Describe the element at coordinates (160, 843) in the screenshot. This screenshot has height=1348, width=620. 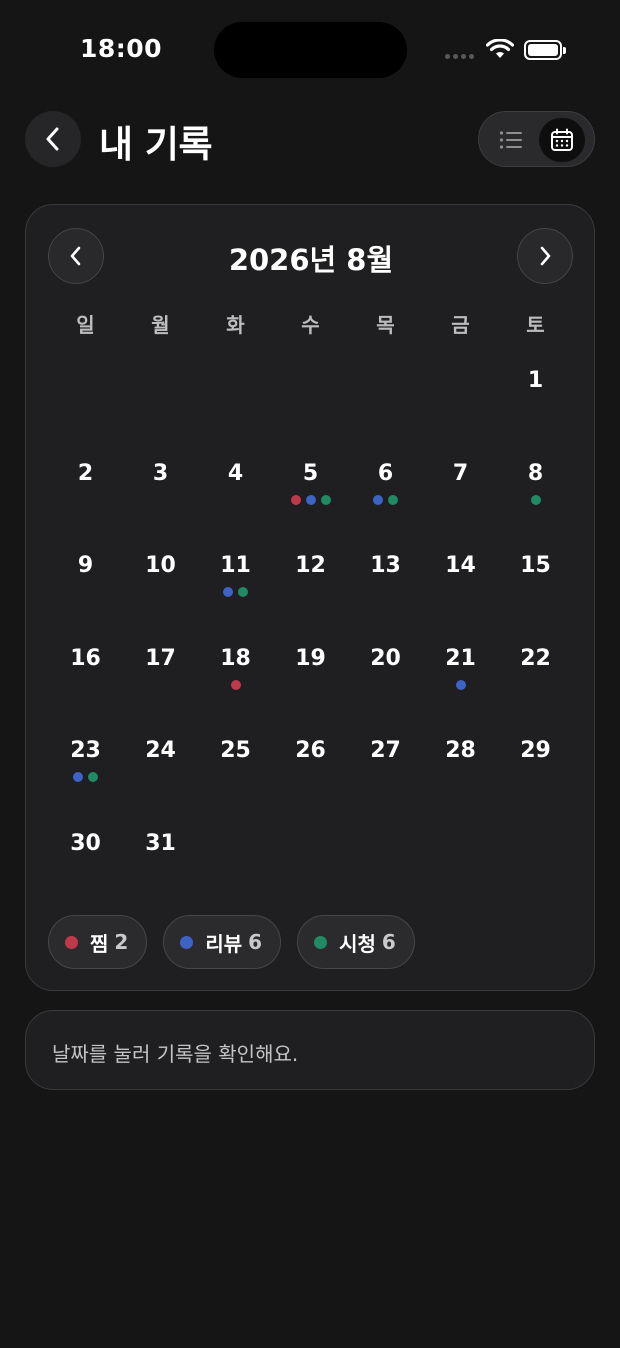
I see `day-number: 31` at that location.